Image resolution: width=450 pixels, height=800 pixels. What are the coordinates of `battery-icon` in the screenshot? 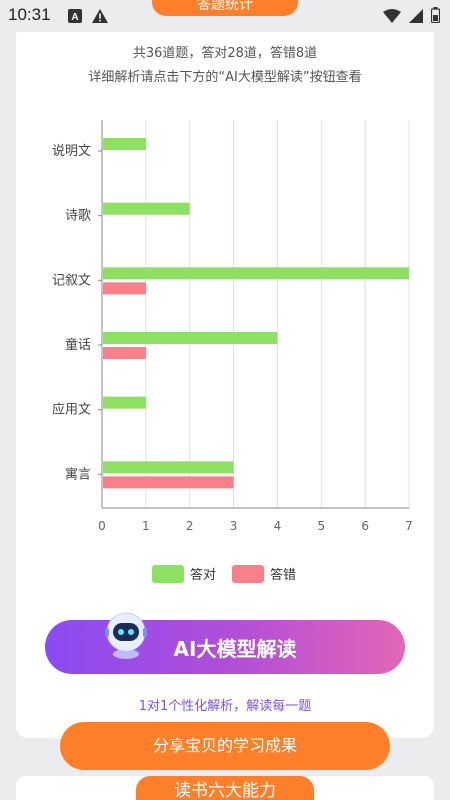 It's located at (435, 17).